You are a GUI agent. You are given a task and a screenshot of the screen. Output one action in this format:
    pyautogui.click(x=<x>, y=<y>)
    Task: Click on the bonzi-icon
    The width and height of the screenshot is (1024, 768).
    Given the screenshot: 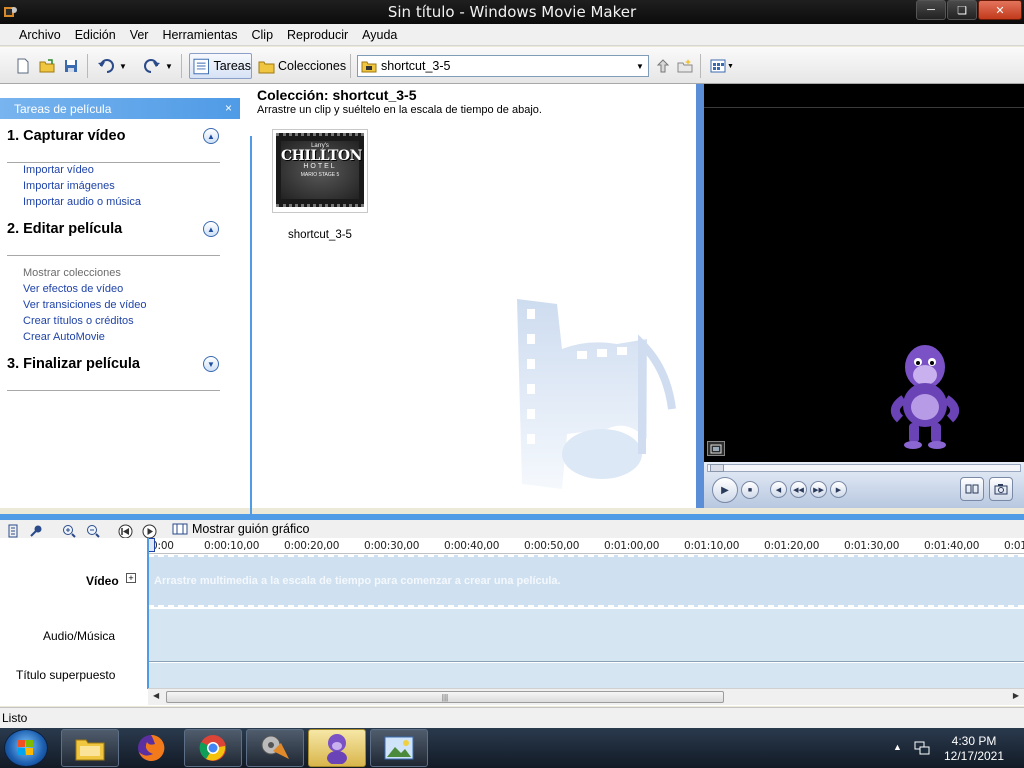 What is the action you would take?
    pyautogui.click(x=337, y=749)
    